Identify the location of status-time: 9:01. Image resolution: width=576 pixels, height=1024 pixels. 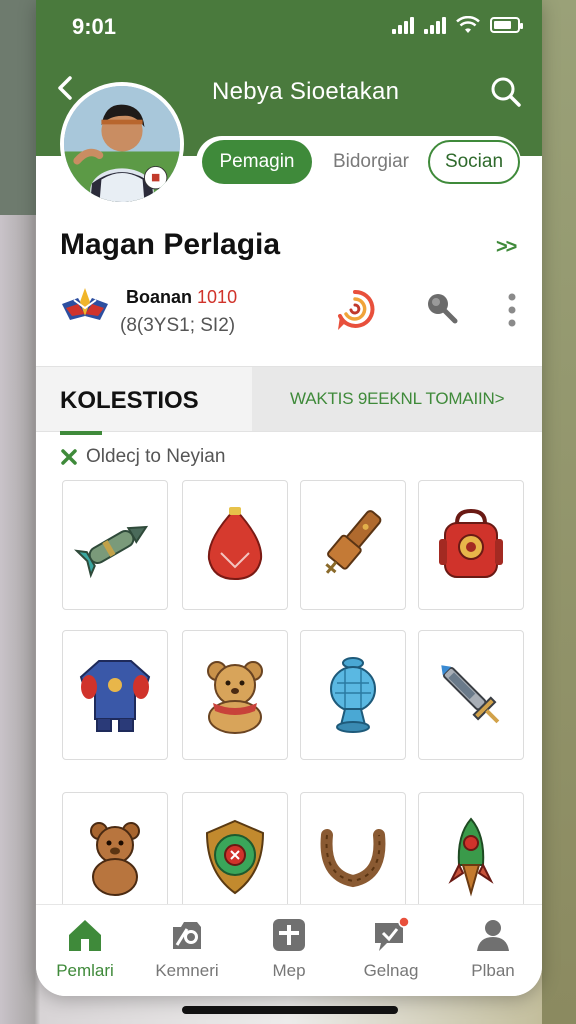
(94, 26).